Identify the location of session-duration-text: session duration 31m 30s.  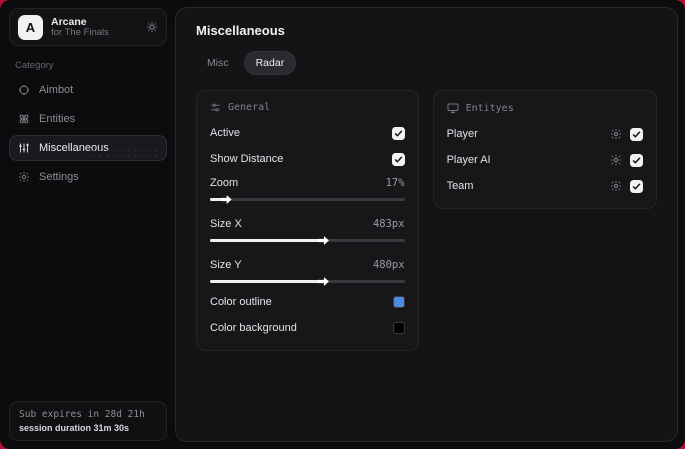
(74, 428).